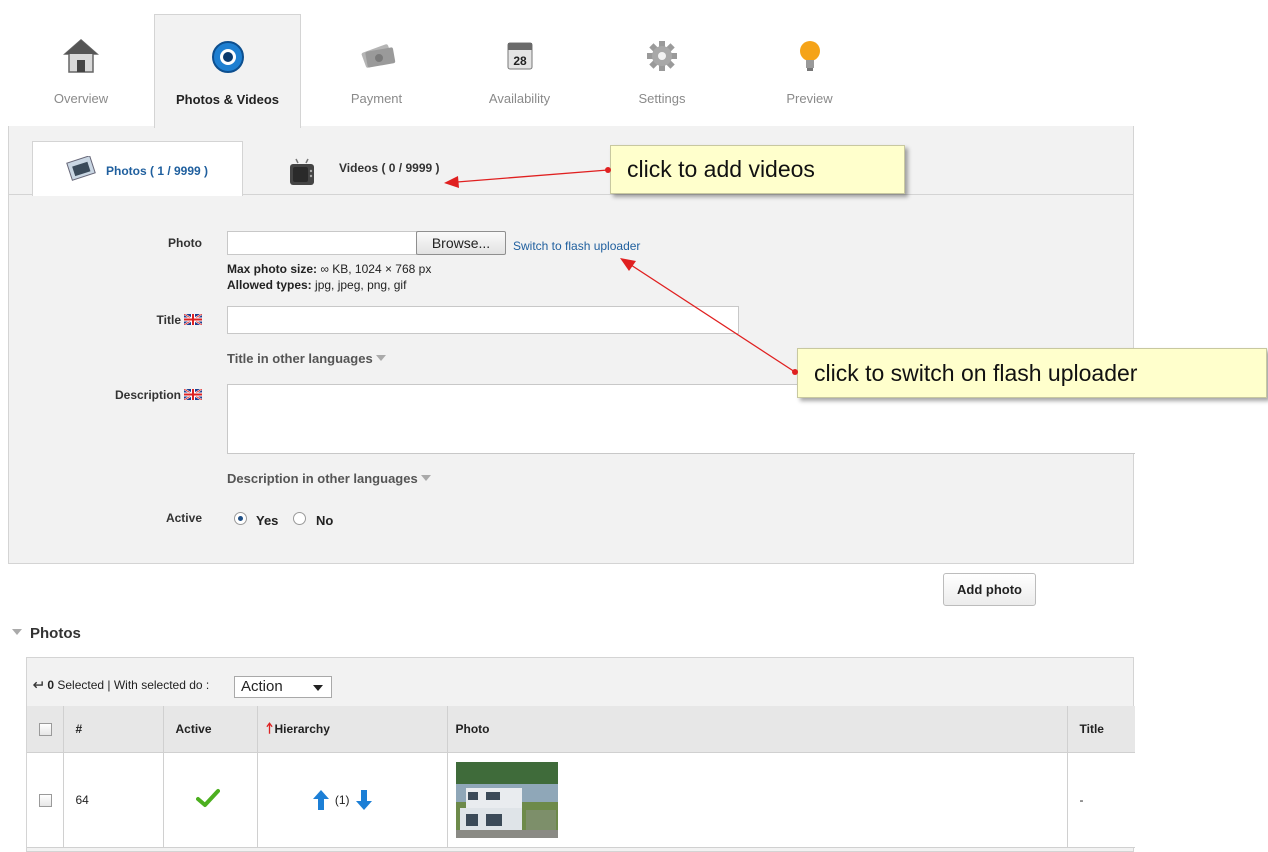 The width and height of the screenshot is (1268, 852). What do you see at coordinates (757, 800) in the screenshot?
I see `row-photo-cell` at bounding box center [757, 800].